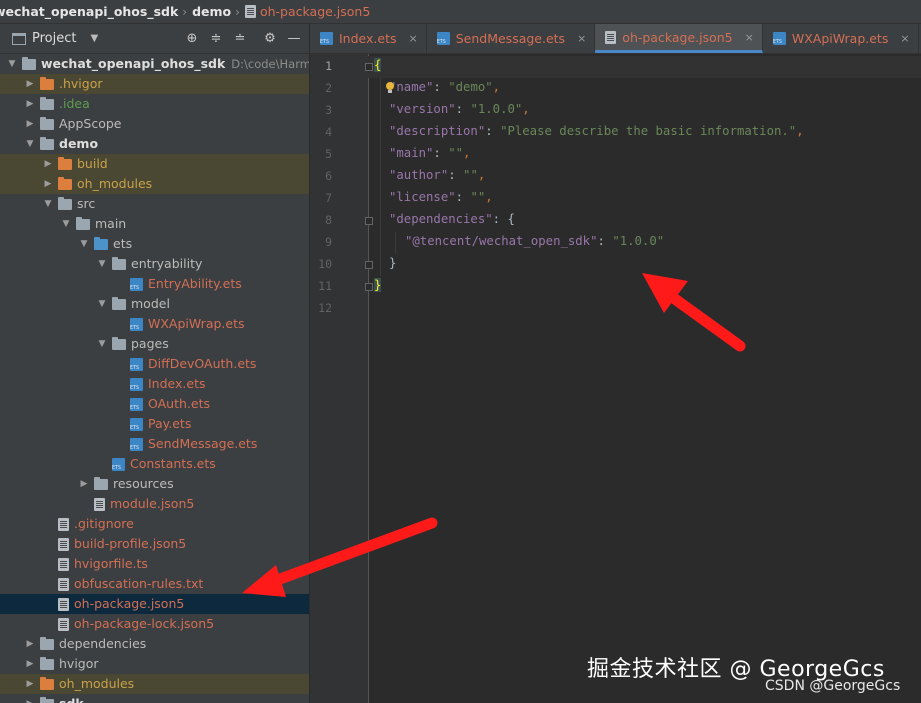 The height and width of the screenshot is (703, 921). What do you see at coordinates (129, 603) in the screenshot?
I see `tree-item-label: oh-package.json5` at bounding box center [129, 603].